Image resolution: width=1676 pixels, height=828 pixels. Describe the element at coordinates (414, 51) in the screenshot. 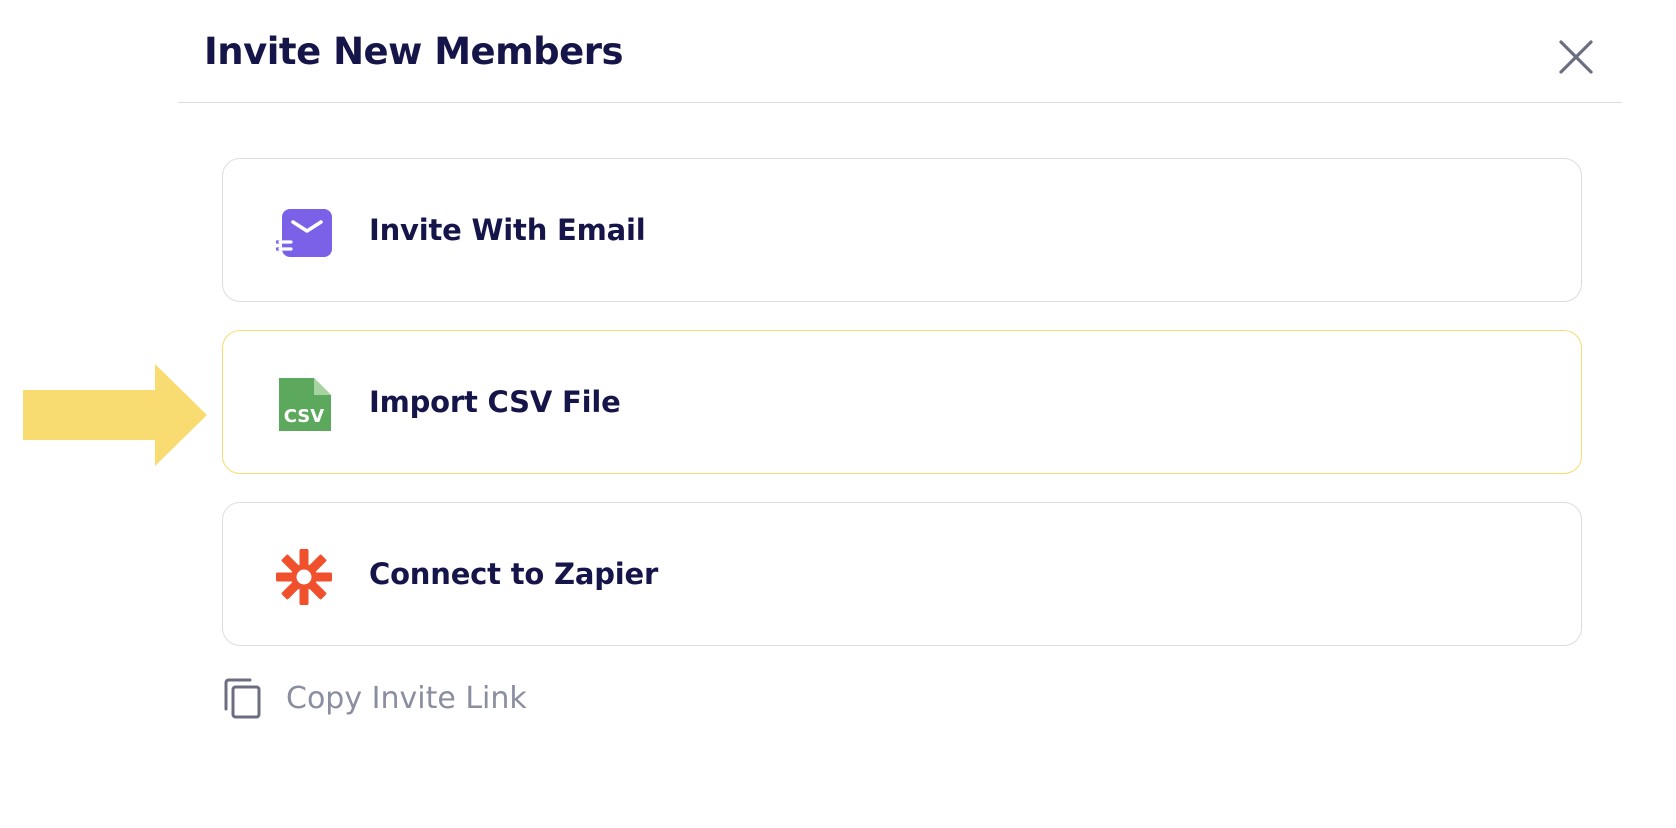

I see `modal-title: Invite New Members` at that location.